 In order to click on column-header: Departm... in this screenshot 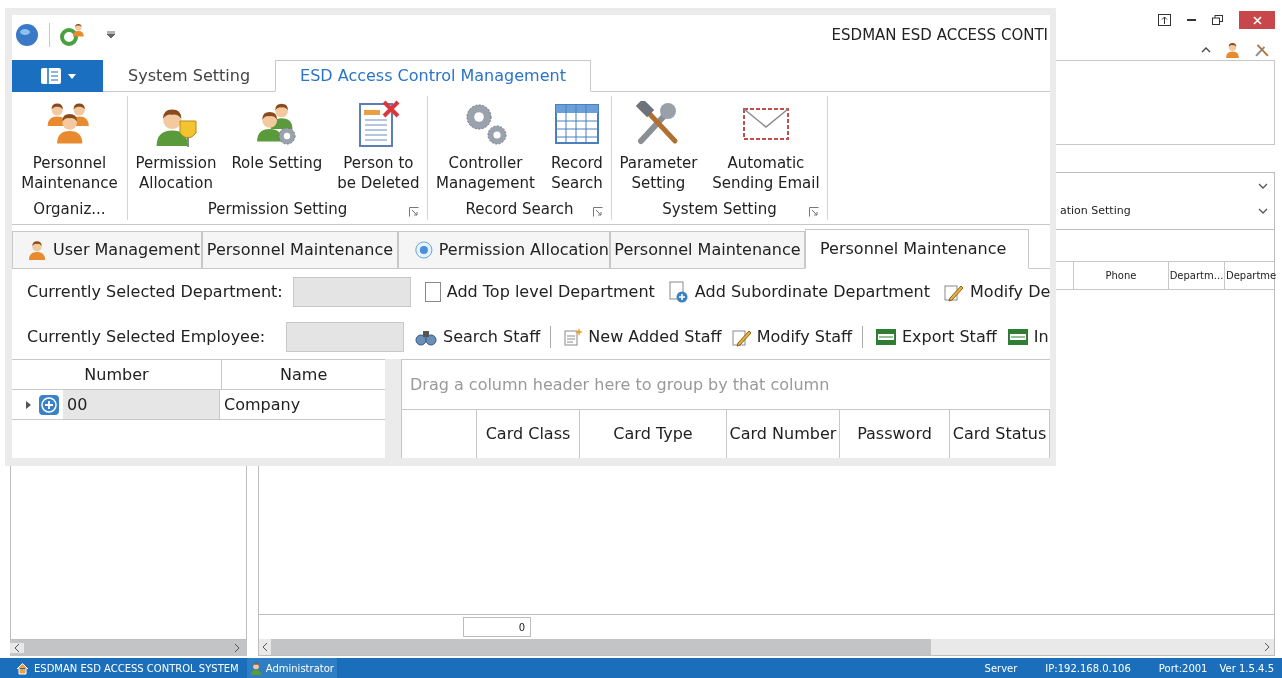, I will do `click(1196, 275)`.